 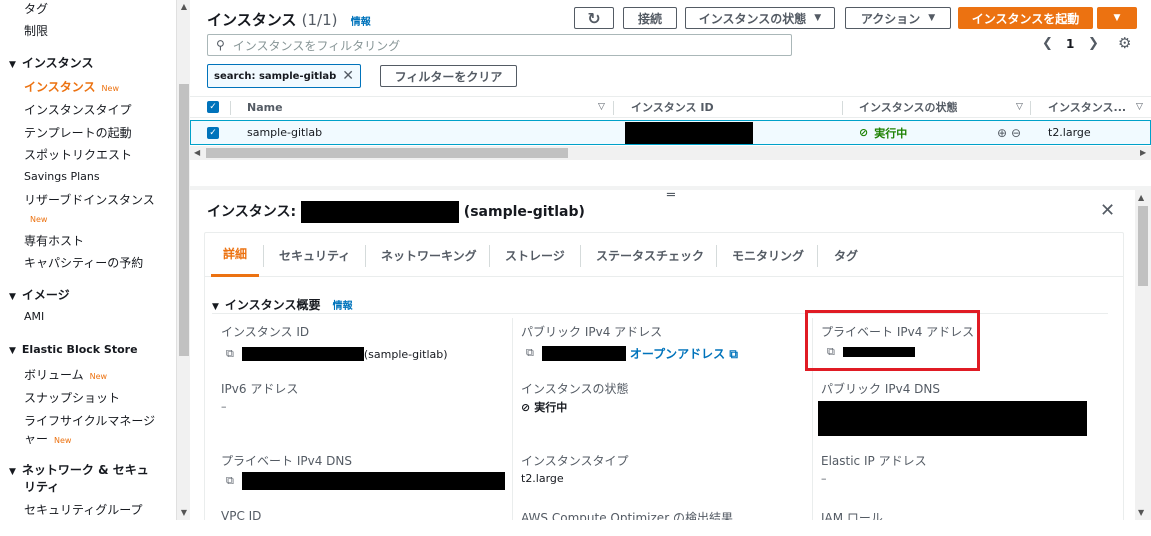 What do you see at coordinates (1047, 43) in the screenshot?
I see `prev-page-icon: ❮` at bounding box center [1047, 43].